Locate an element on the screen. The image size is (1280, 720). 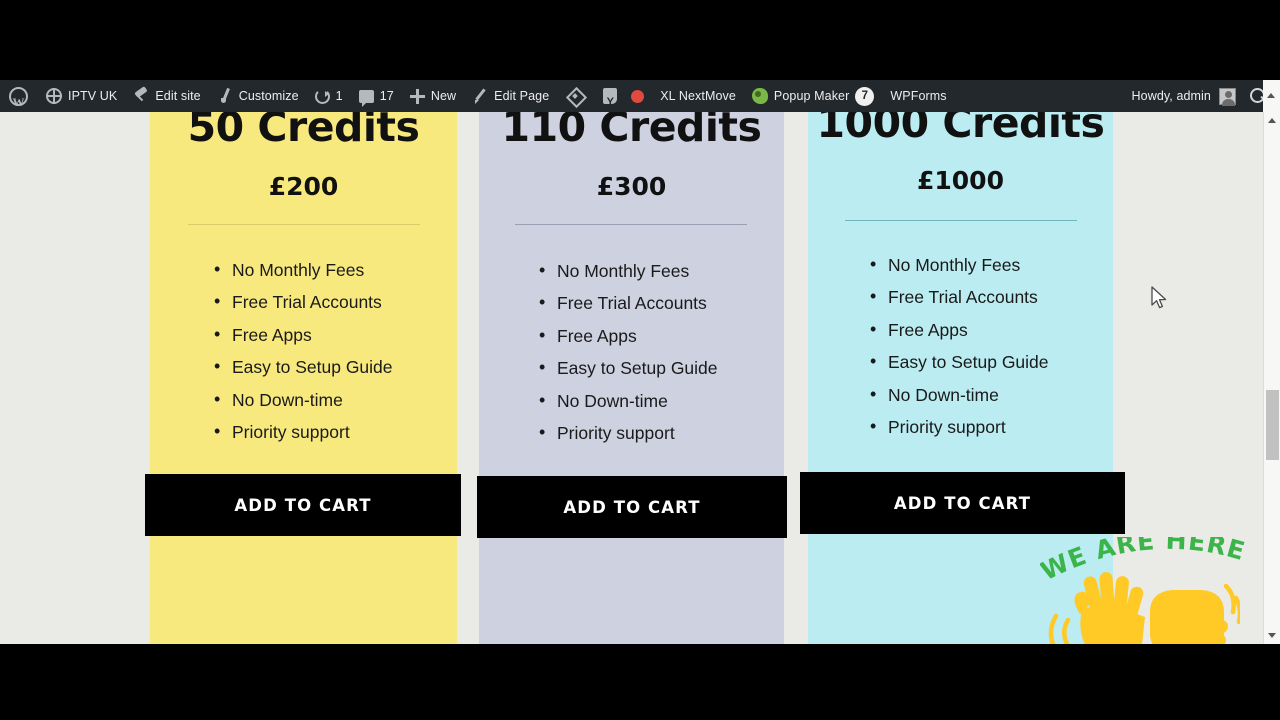
adminbar-item-customize: Customize is located at coordinates (258, 96).